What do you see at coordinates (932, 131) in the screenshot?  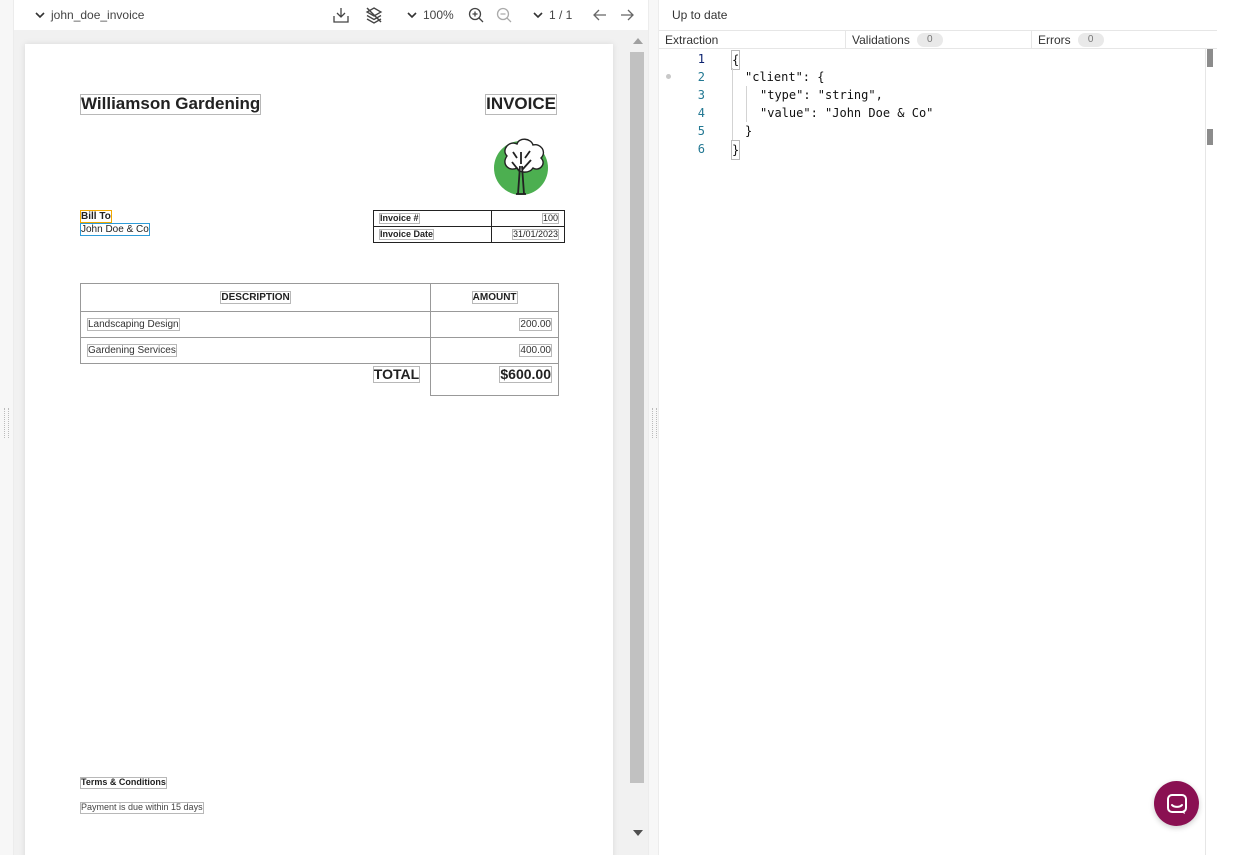 I see `code-line: 5 }` at bounding box center [932, 131].